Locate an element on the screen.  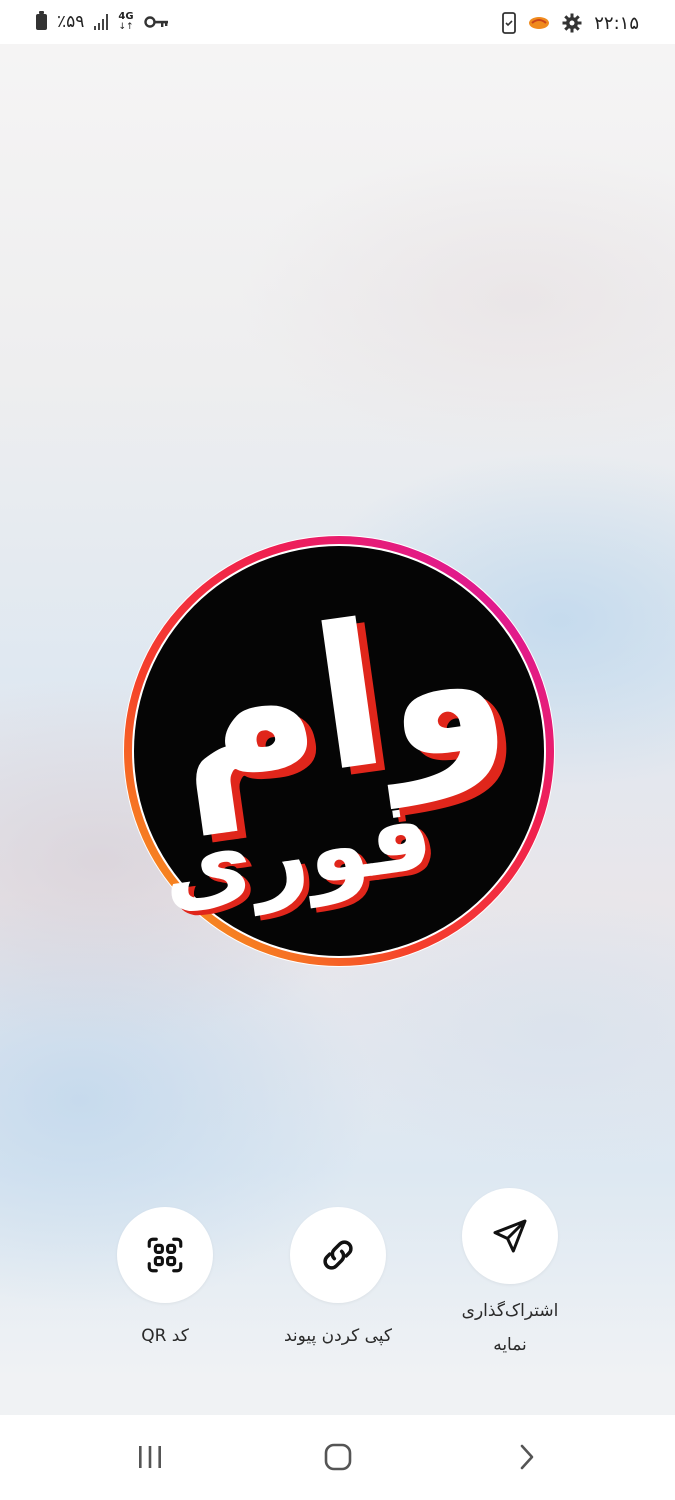
app-notification-icon is located at coordinates (539, 23).